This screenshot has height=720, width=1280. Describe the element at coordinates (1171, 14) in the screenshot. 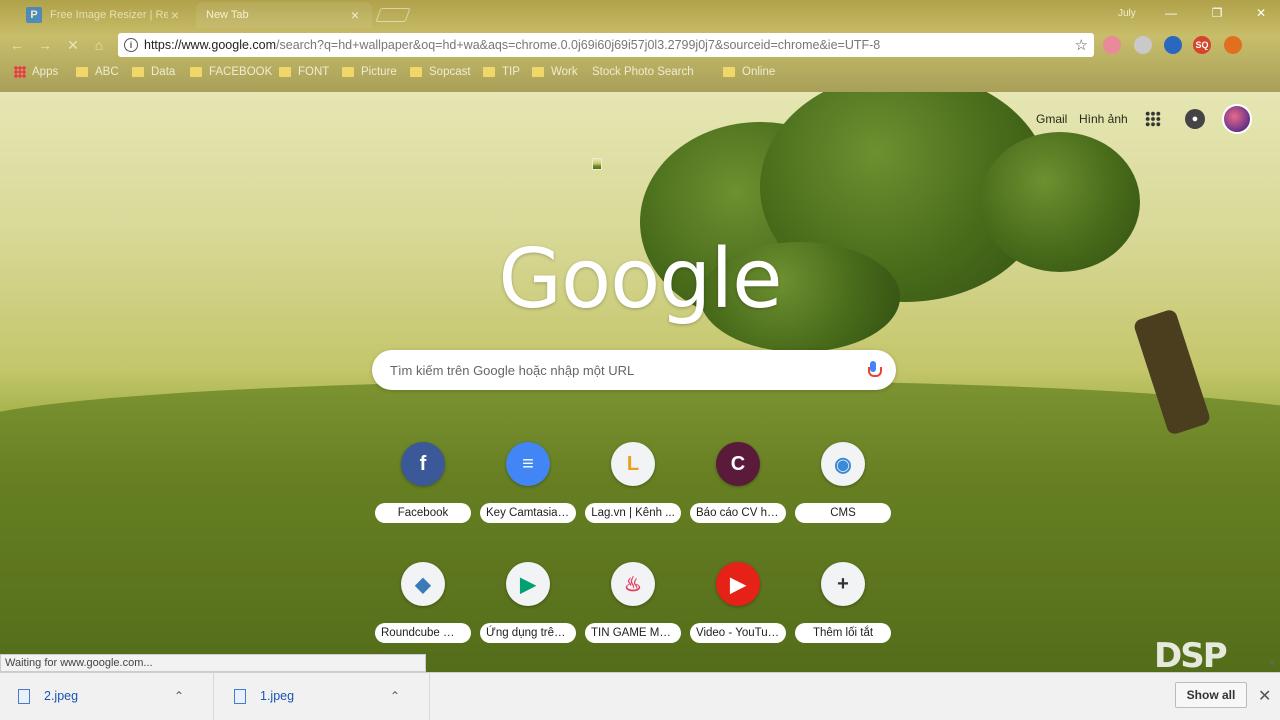

I see `minimize-button: —` at that location.